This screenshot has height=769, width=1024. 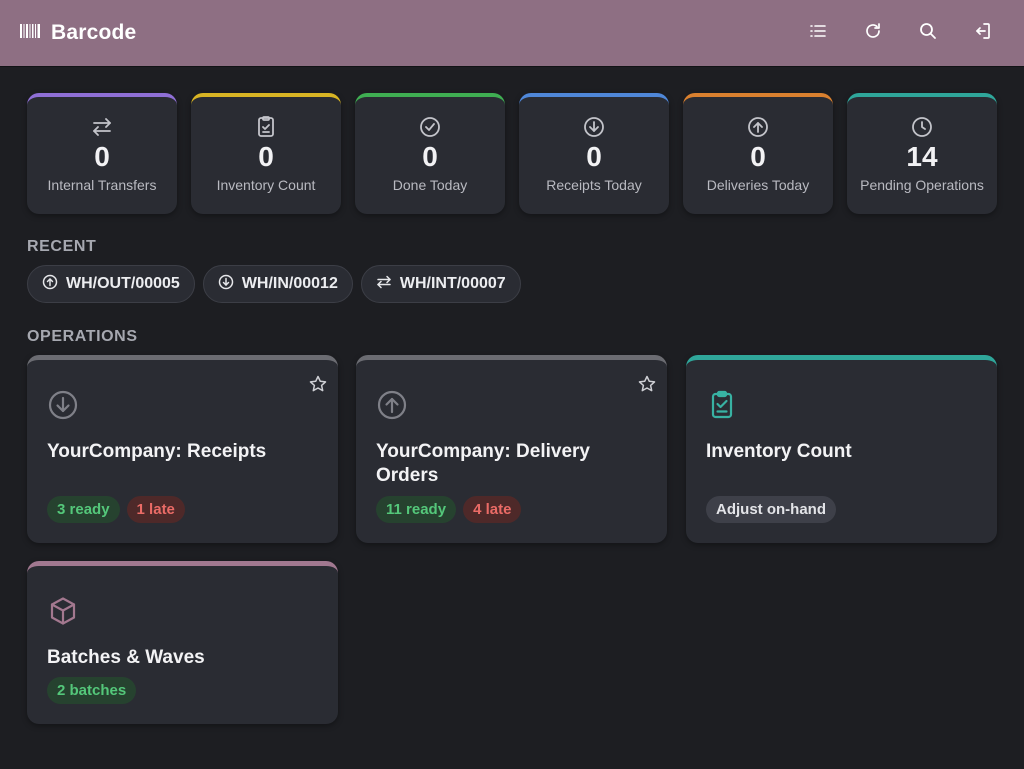 I want to click on operation-badges: 2 batches, so click(x=92, y=690).